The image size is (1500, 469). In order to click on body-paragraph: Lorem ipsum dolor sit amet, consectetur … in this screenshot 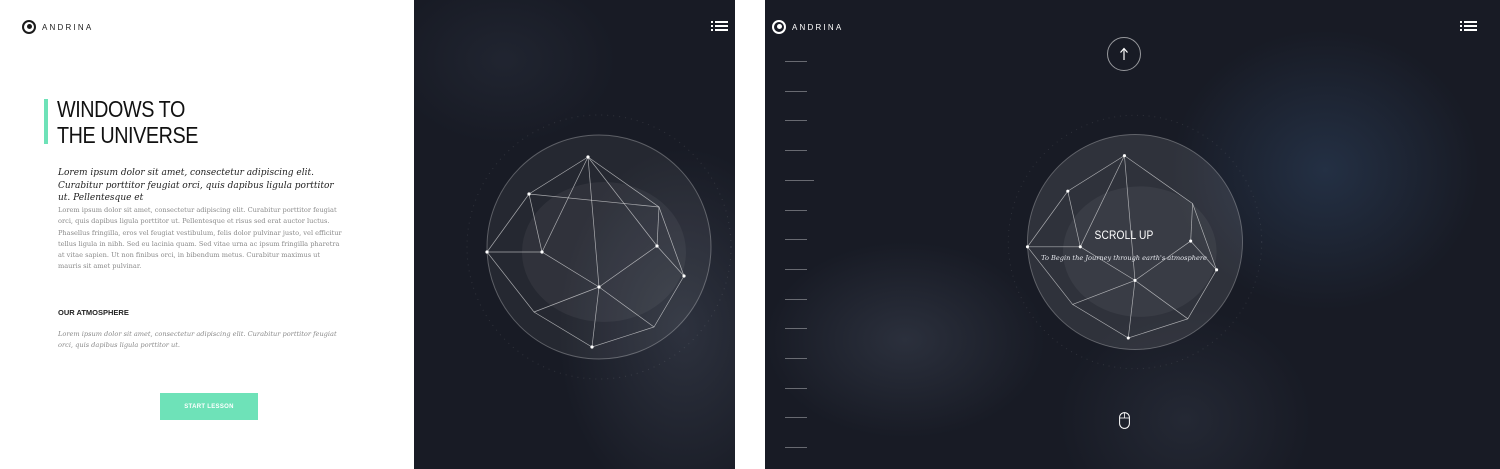, I will do `click(200, 238)`.